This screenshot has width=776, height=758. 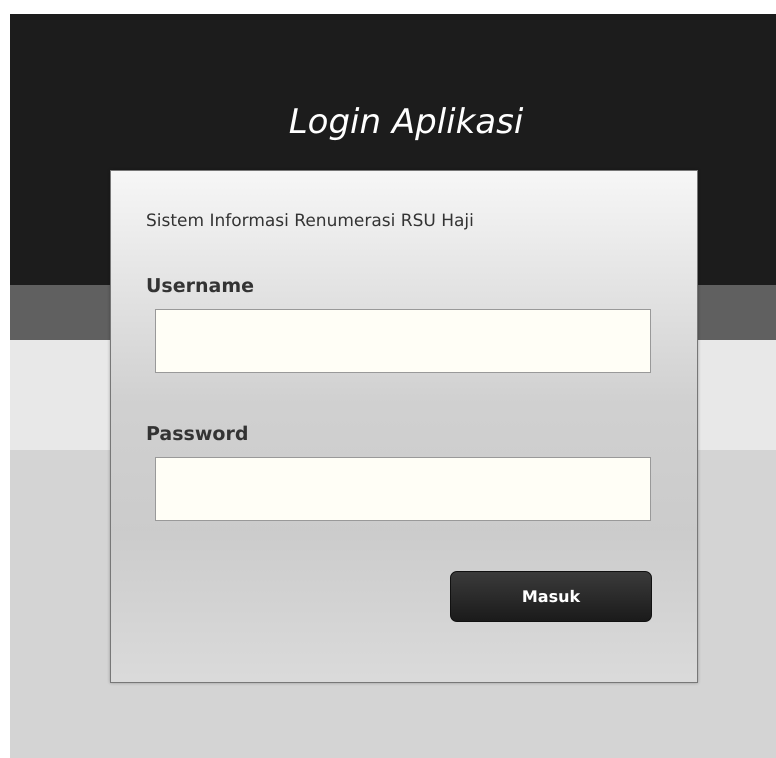 What do you see at coordinates (551, 596) in the screenshot?
I see `login-button: Masuk` at bounding box center [551, 596].